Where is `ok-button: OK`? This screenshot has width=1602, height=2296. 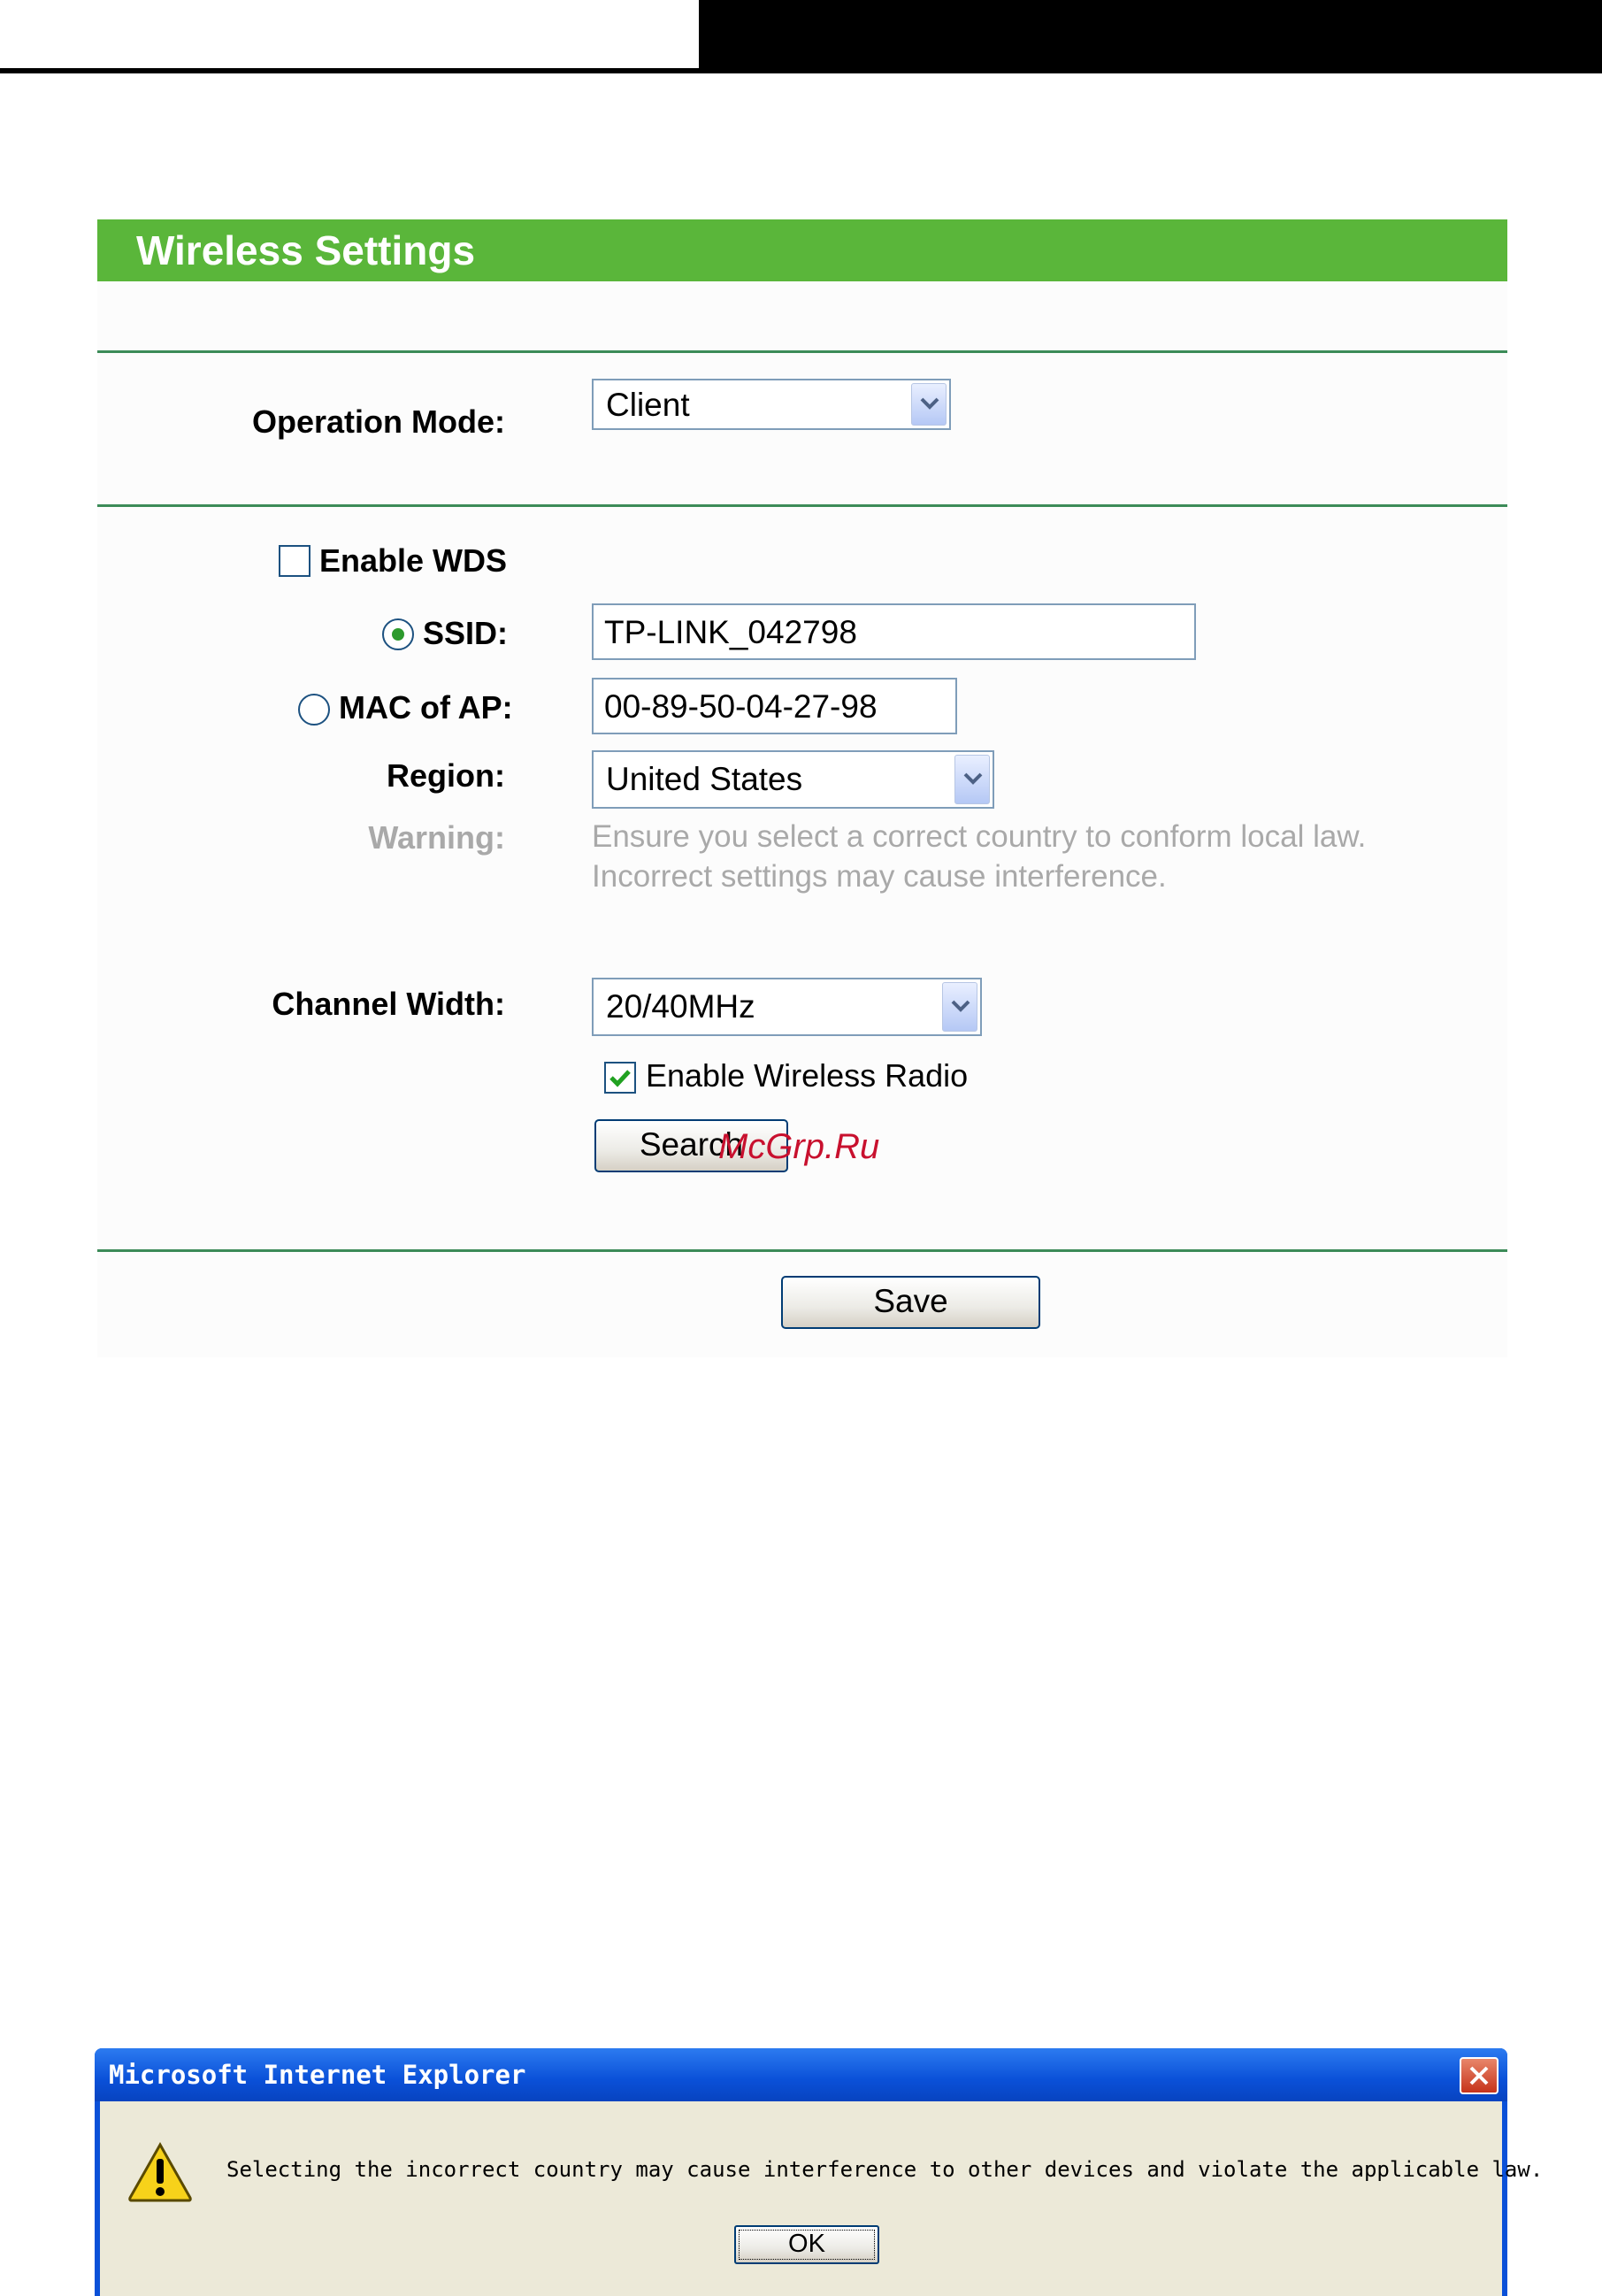 ok-button: OK is located at coordinates (806, 2245).